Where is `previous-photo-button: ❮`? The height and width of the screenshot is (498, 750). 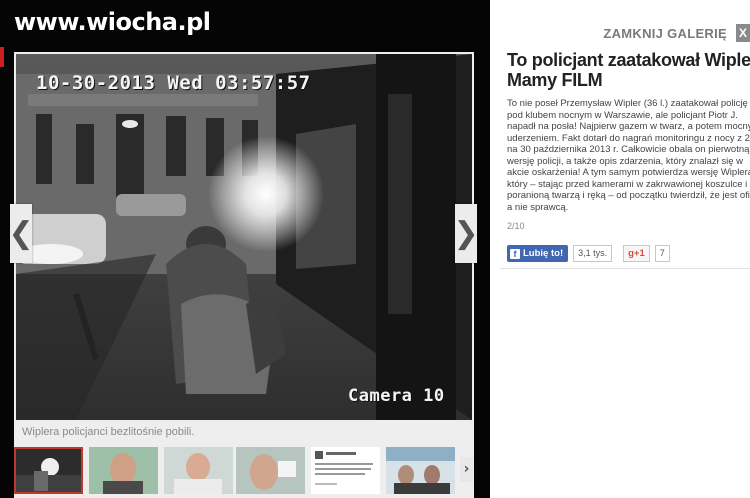
previous-photo-button: ❮ is located at coordinates (21, 233).